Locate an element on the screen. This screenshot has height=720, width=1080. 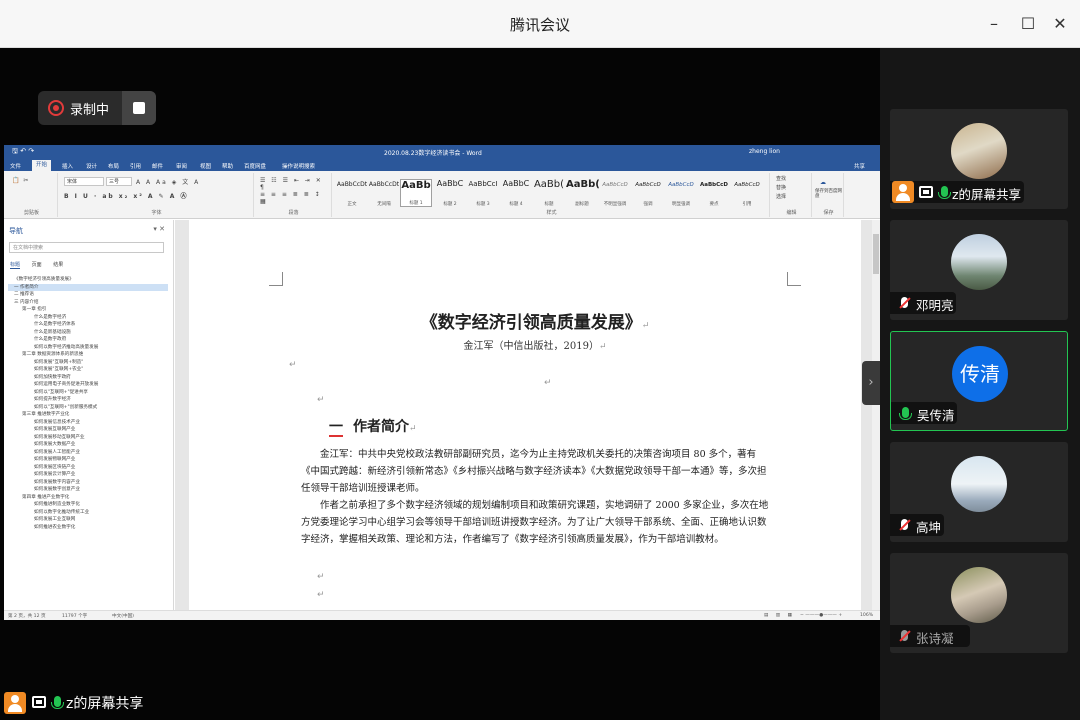
participant-tile: 高坤 is located at coordinates (979, 492).